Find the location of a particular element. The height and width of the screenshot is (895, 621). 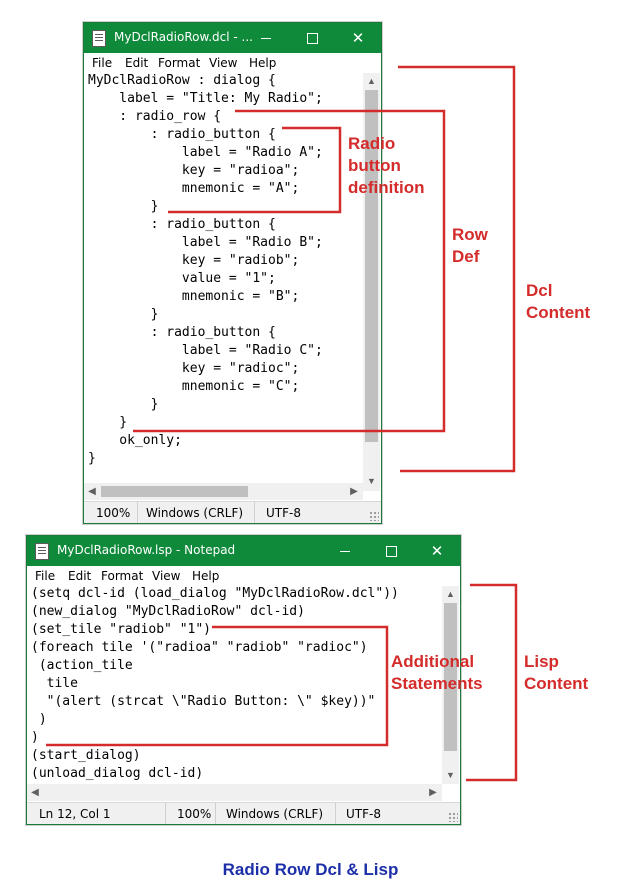

lisp-content-label: Lisp Content is located at coordinates (556, 672).